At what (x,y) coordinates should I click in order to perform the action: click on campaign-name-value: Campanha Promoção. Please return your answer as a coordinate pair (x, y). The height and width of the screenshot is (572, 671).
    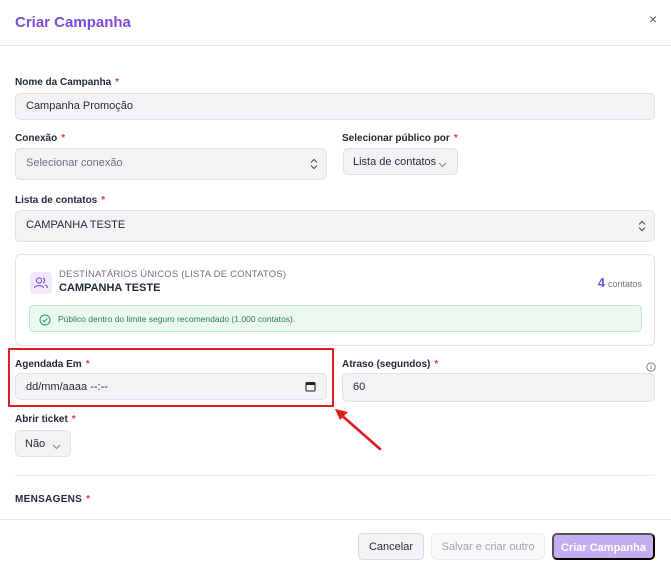
    Looking at the image, I should click on (80, 106).